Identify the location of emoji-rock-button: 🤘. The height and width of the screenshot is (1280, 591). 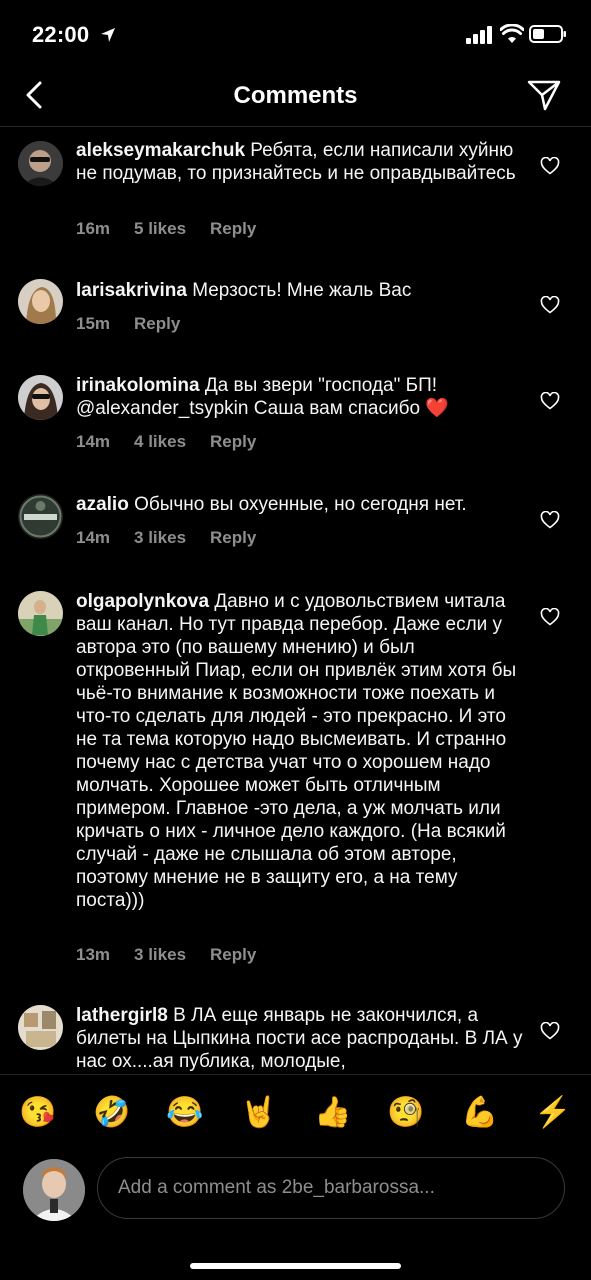
(259, 1113).